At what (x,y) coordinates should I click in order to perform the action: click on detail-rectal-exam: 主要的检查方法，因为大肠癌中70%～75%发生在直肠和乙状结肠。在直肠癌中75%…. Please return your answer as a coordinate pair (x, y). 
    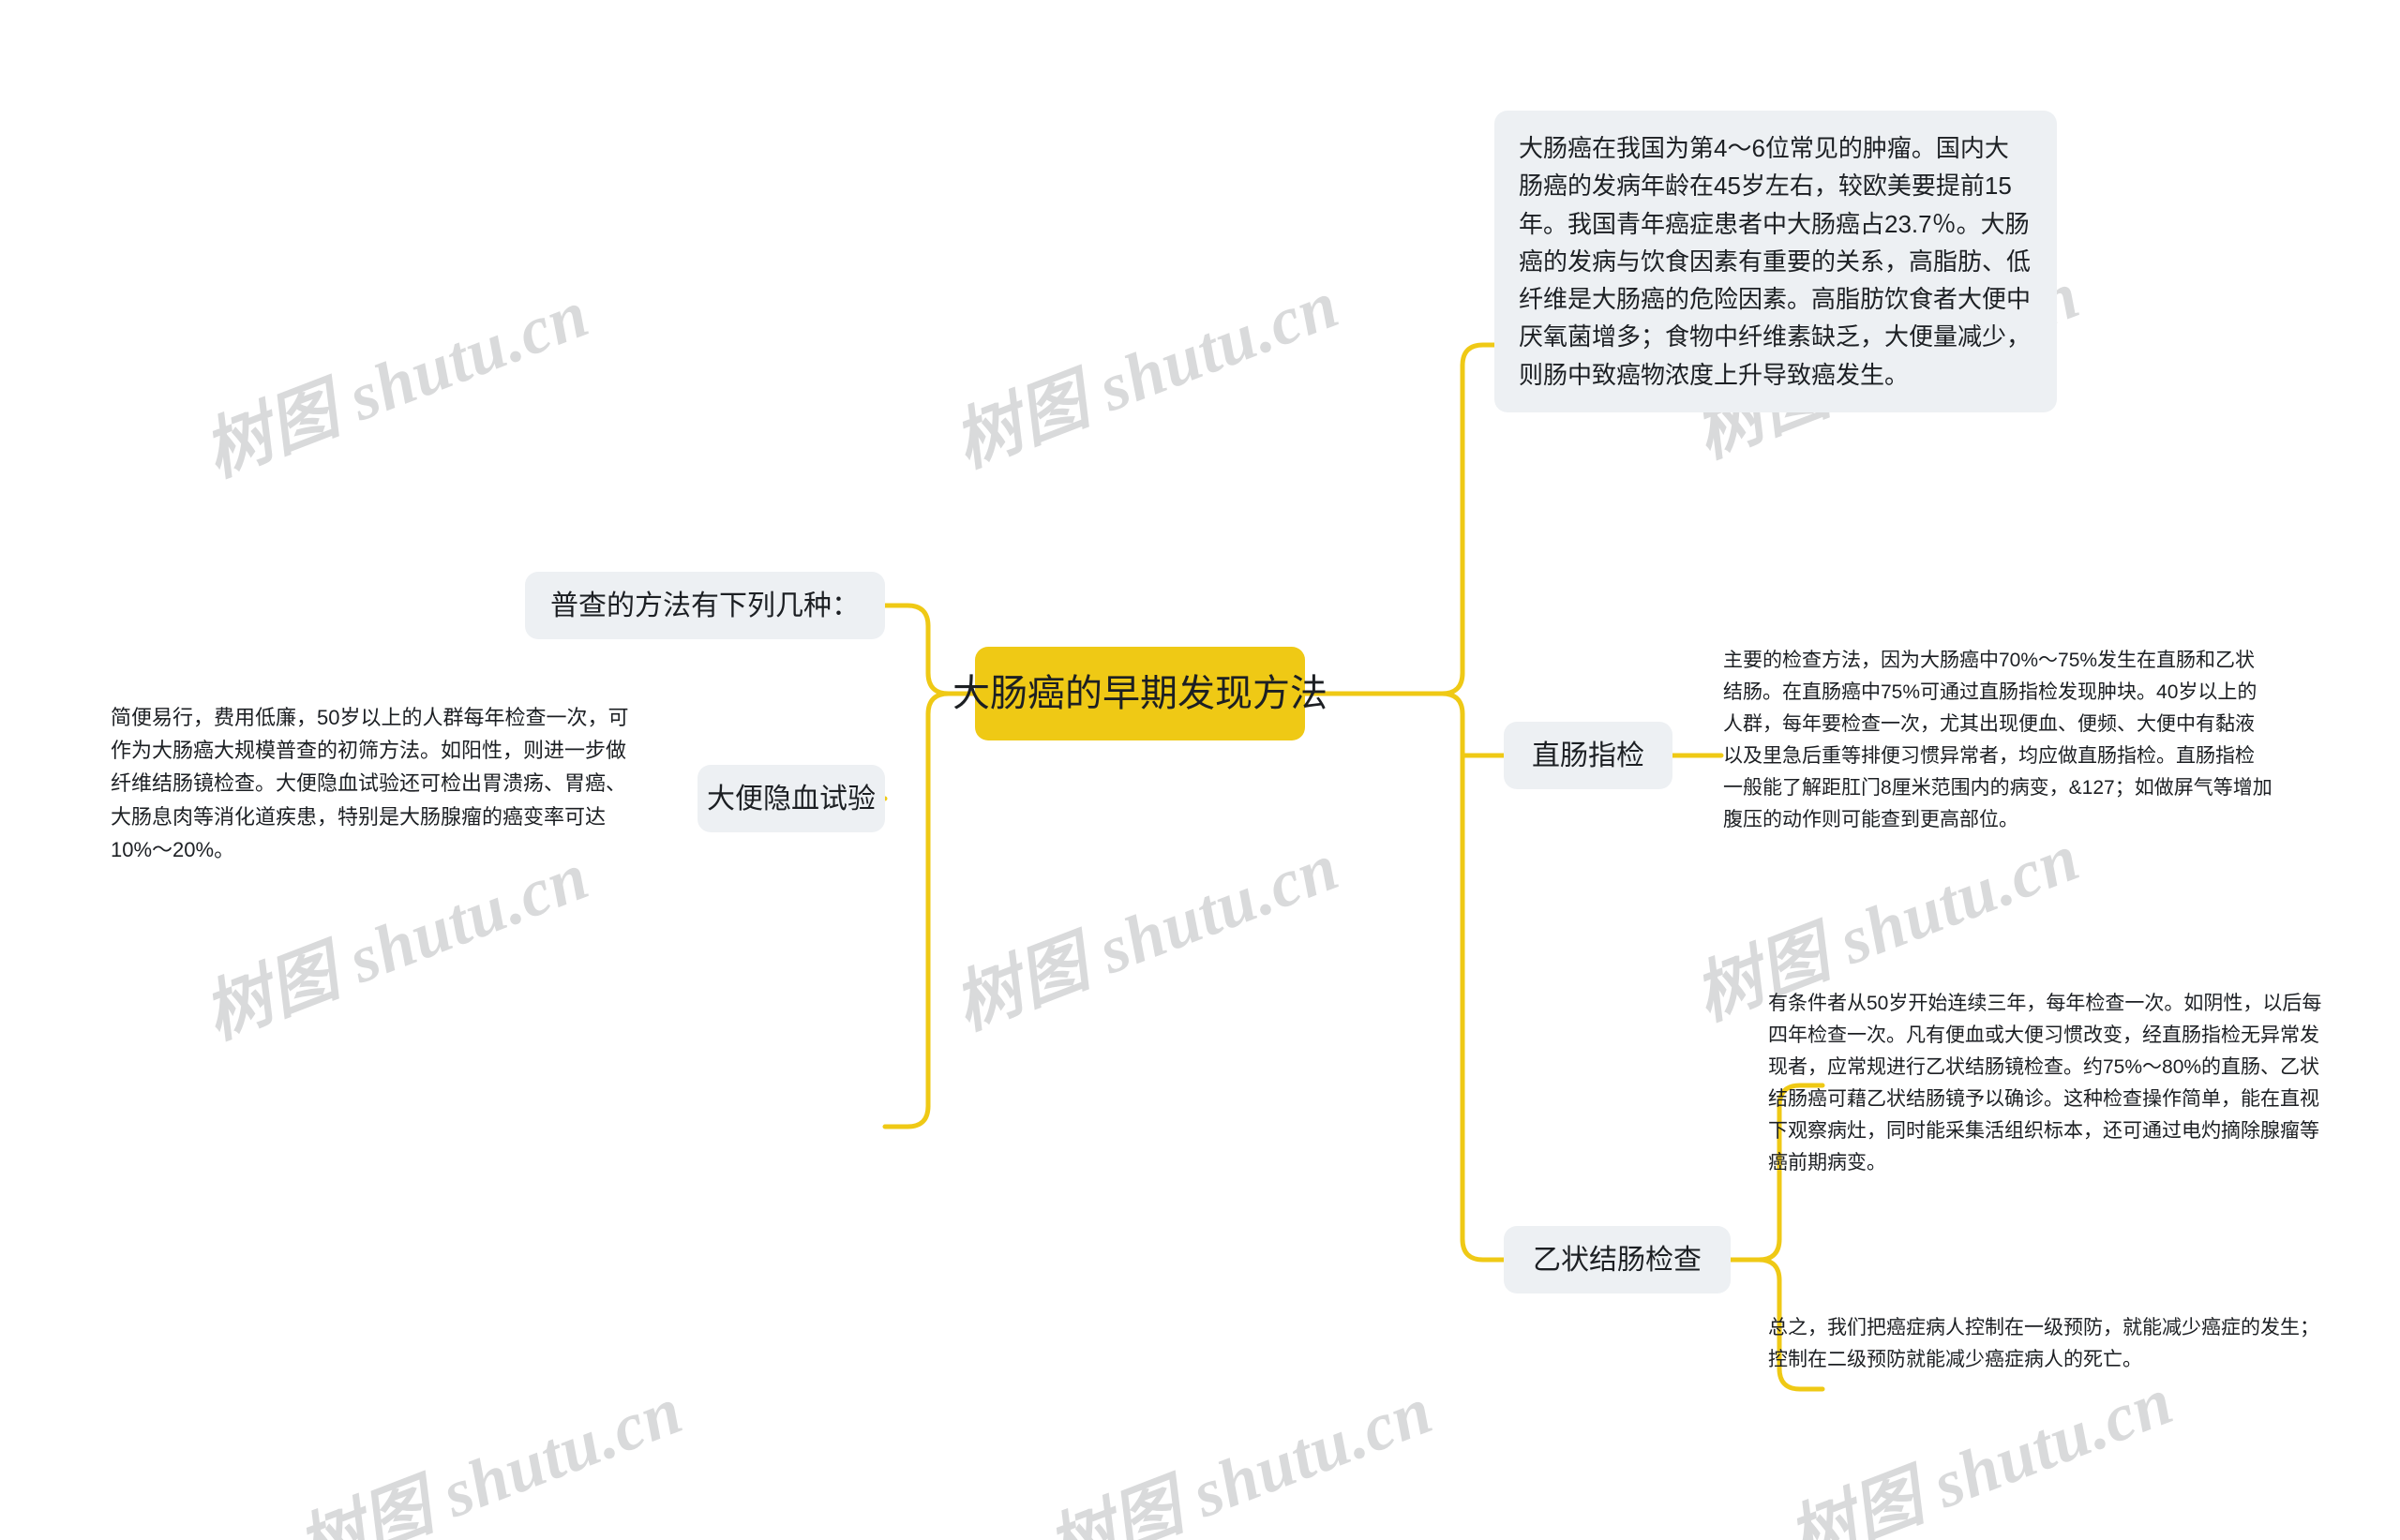
    Looking at the image, I should click on (1997, 740).